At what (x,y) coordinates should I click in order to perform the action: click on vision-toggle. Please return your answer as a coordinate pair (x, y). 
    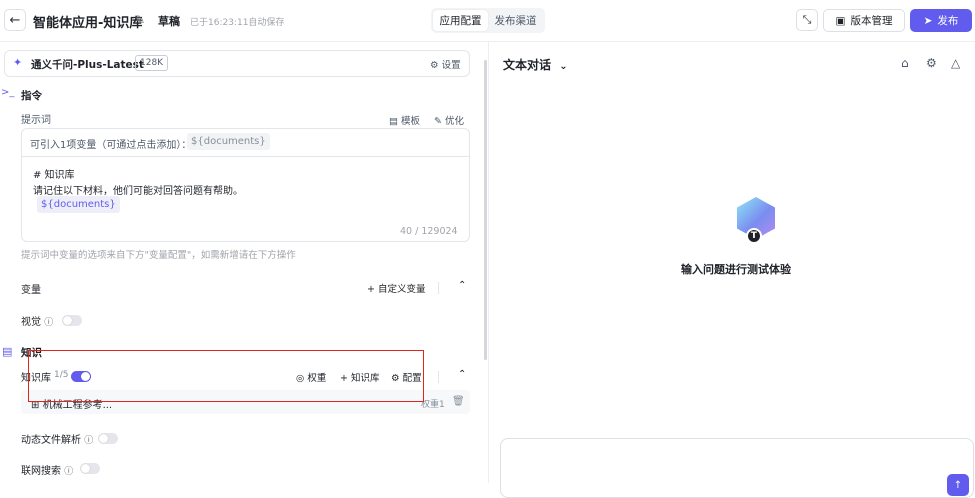
    Looking at the image, I should click on (72, 320).